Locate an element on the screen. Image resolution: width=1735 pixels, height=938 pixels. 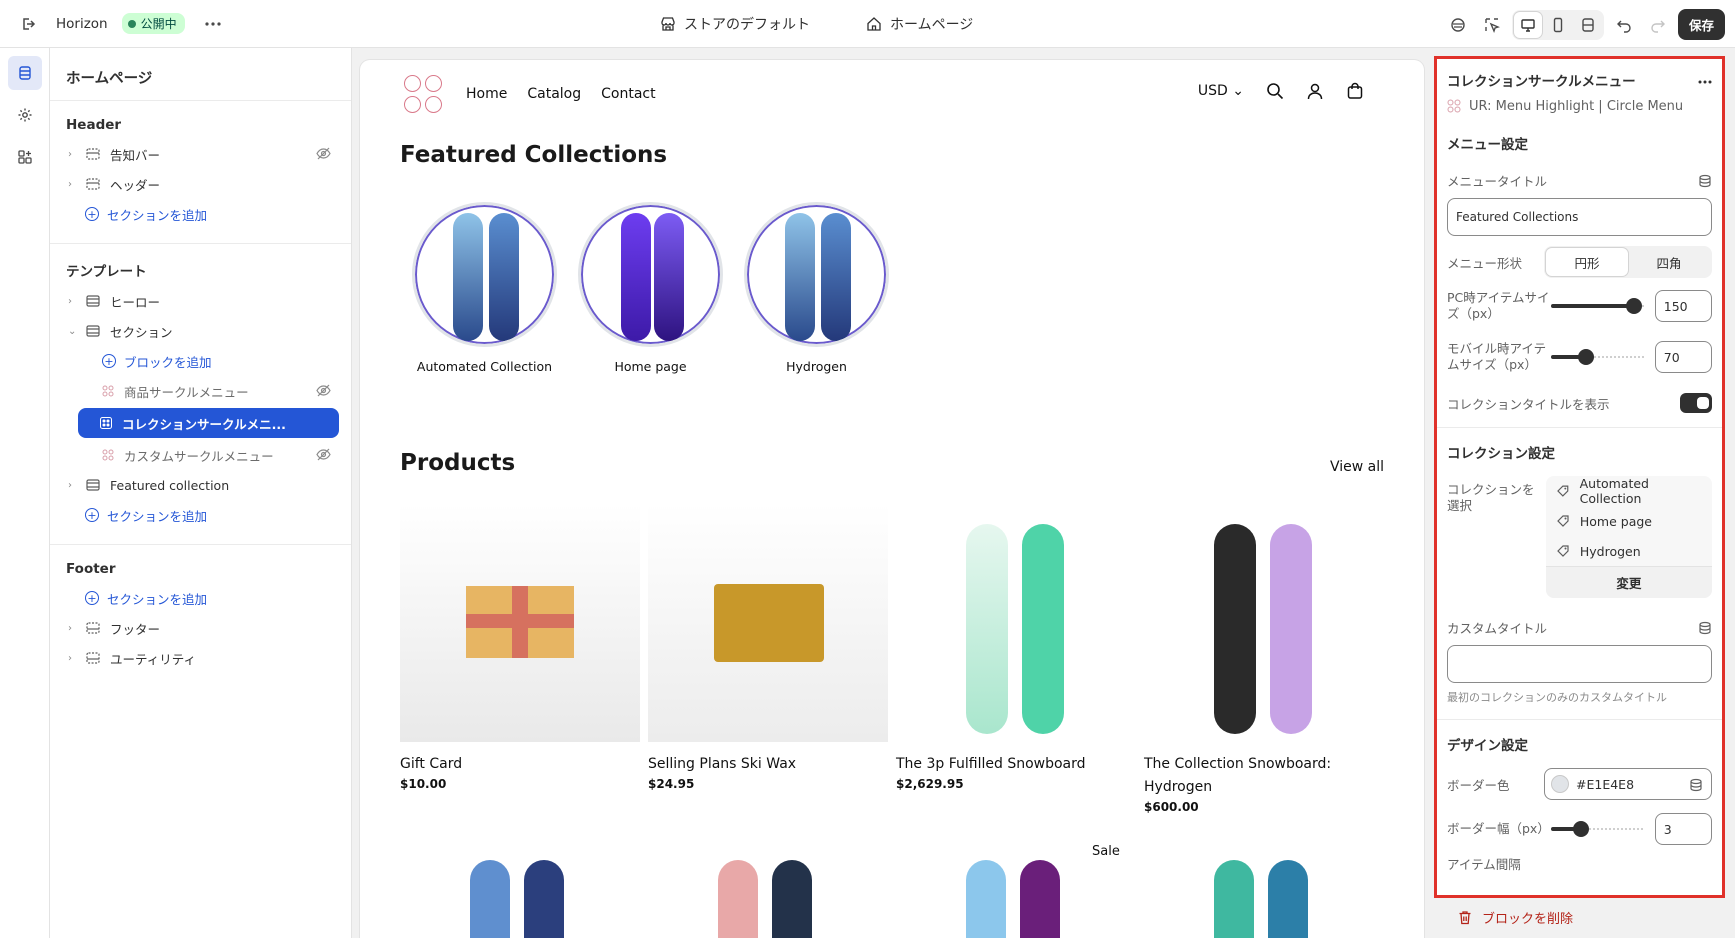
product-card: Selling Plans Ski Wax $24.95 is located at coordinates (768, 659).